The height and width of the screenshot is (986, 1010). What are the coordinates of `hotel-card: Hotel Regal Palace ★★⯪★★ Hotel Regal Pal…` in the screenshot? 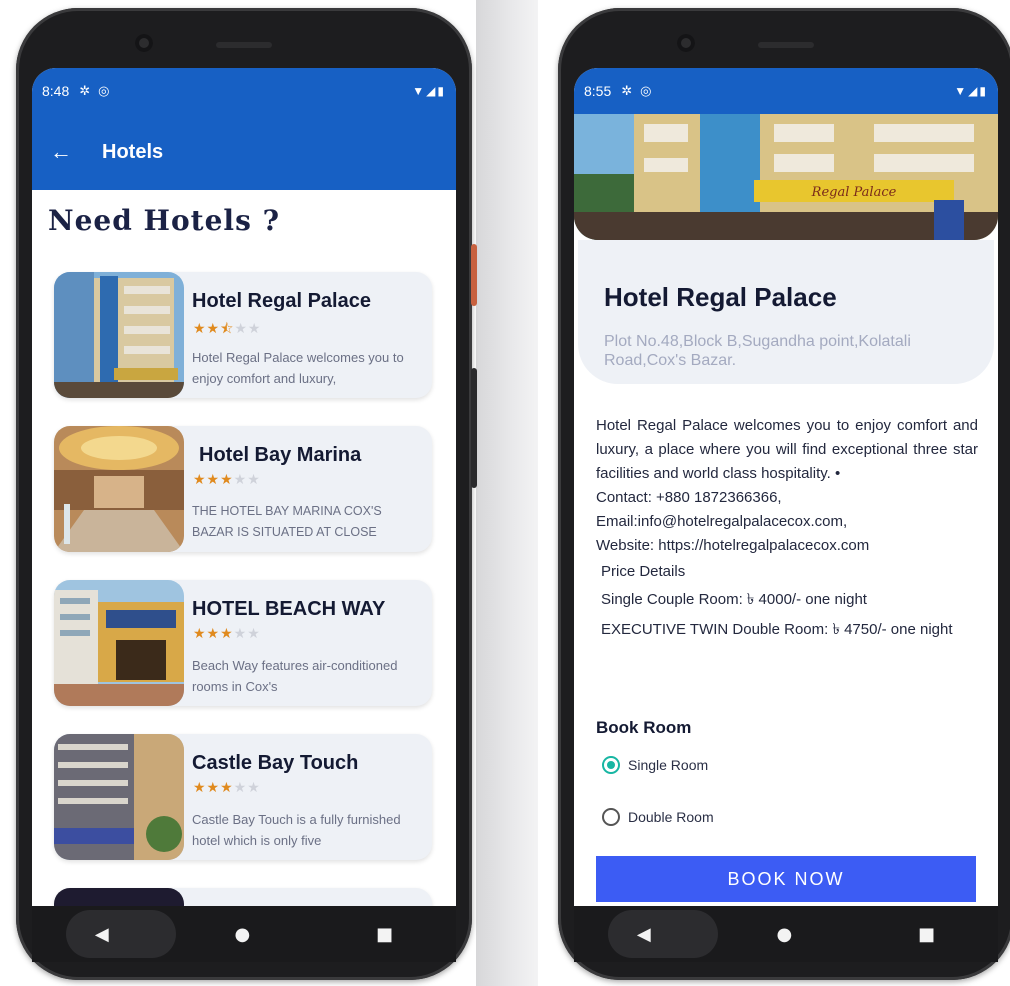 It's located at (243, 335).